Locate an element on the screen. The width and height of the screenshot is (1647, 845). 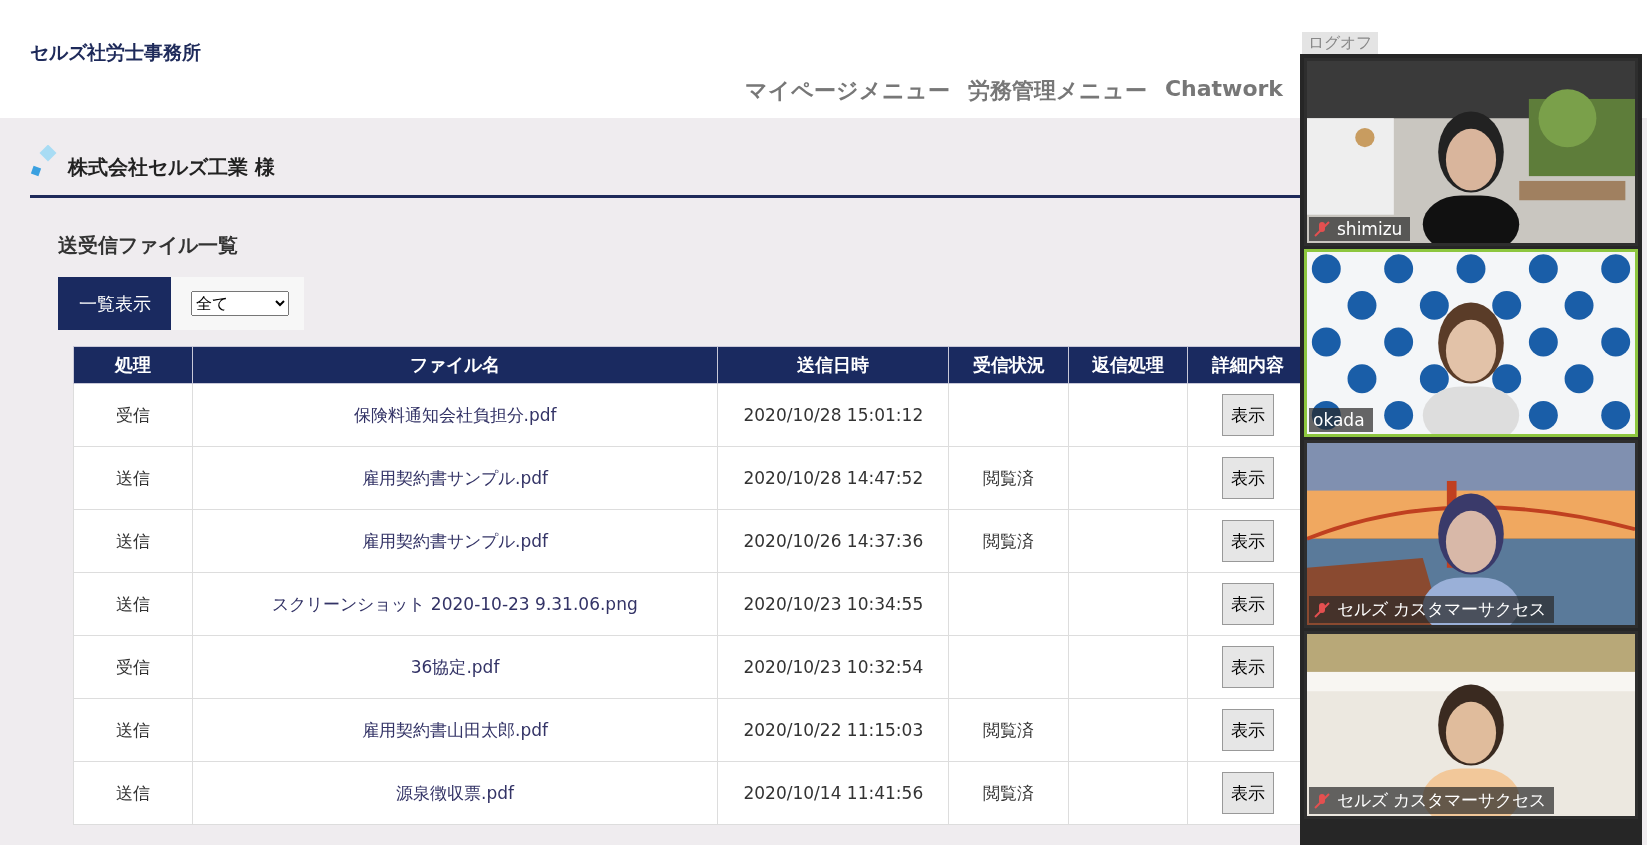
file-link: 保険料通知会社負担分.pdf is located at coordinates (455, 414).